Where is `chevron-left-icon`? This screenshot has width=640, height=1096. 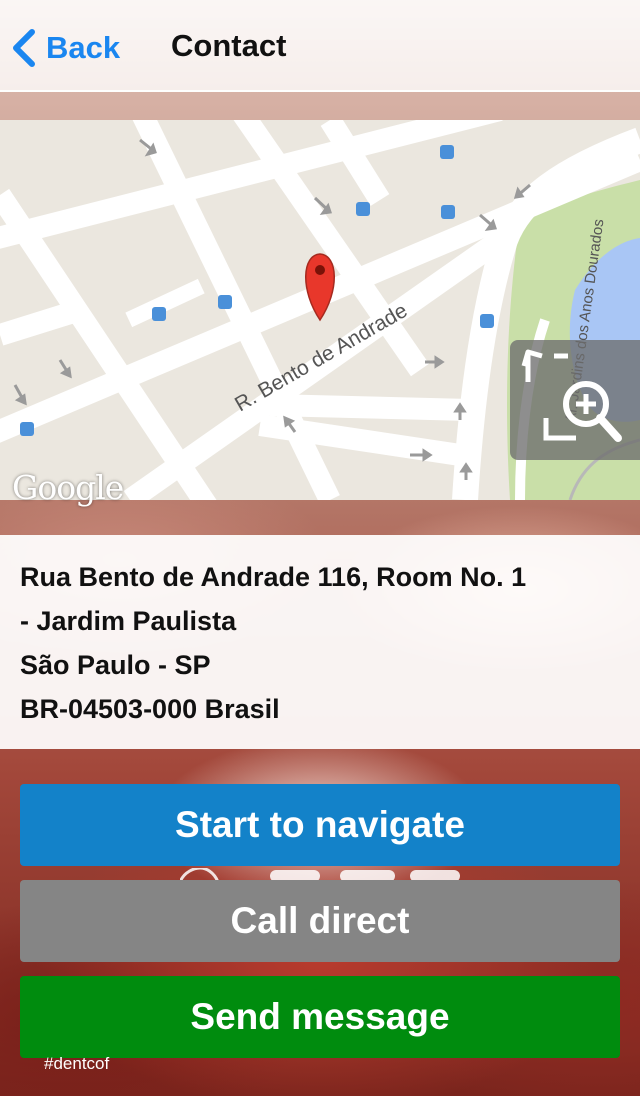
chevron-left-icon is located at coordinates (24, 48).